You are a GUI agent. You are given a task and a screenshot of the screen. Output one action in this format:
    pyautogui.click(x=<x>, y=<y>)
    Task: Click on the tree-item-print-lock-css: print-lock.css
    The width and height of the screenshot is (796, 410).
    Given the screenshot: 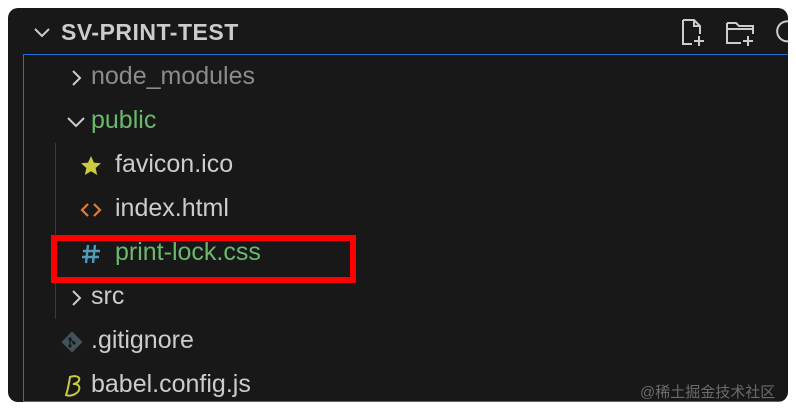 What is the action you would take?
    pyautogui.click(x=406, y=253)
    